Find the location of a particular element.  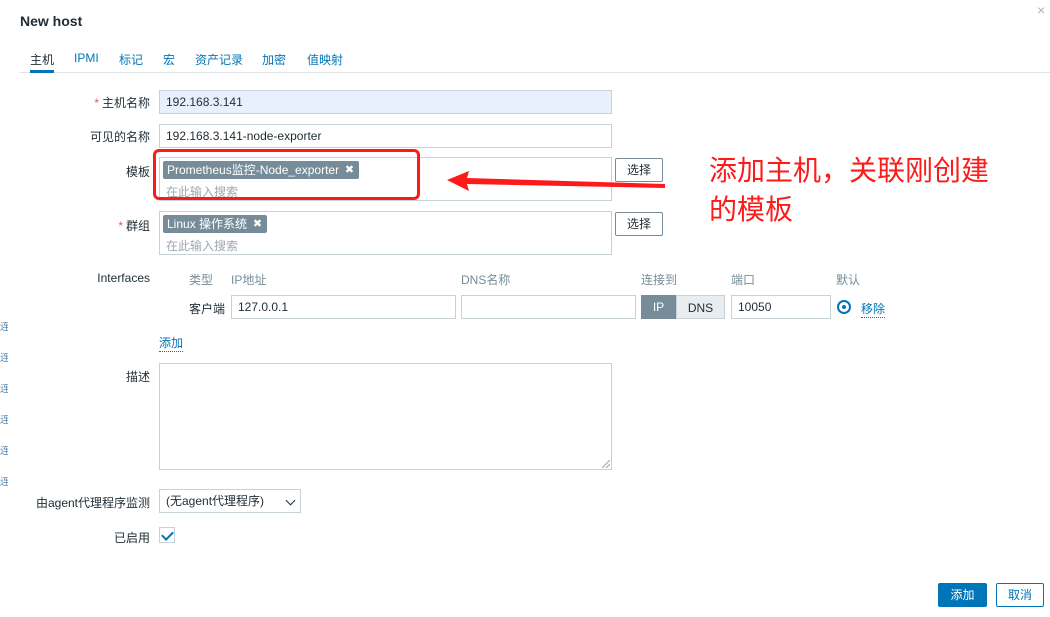

col-default: 默认 is located at coordinates (848, 280).